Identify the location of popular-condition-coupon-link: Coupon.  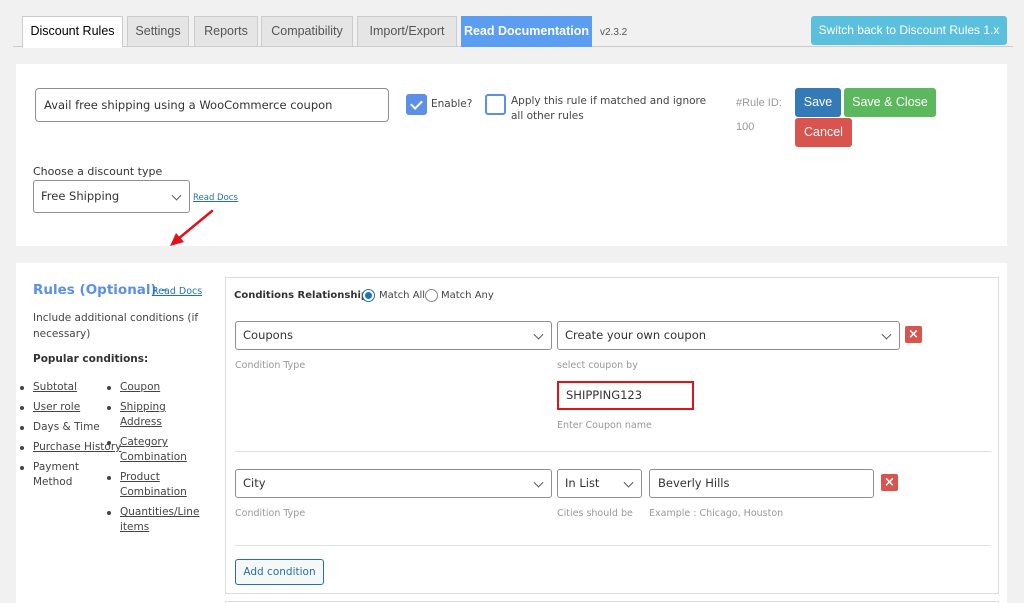
(140, 387).